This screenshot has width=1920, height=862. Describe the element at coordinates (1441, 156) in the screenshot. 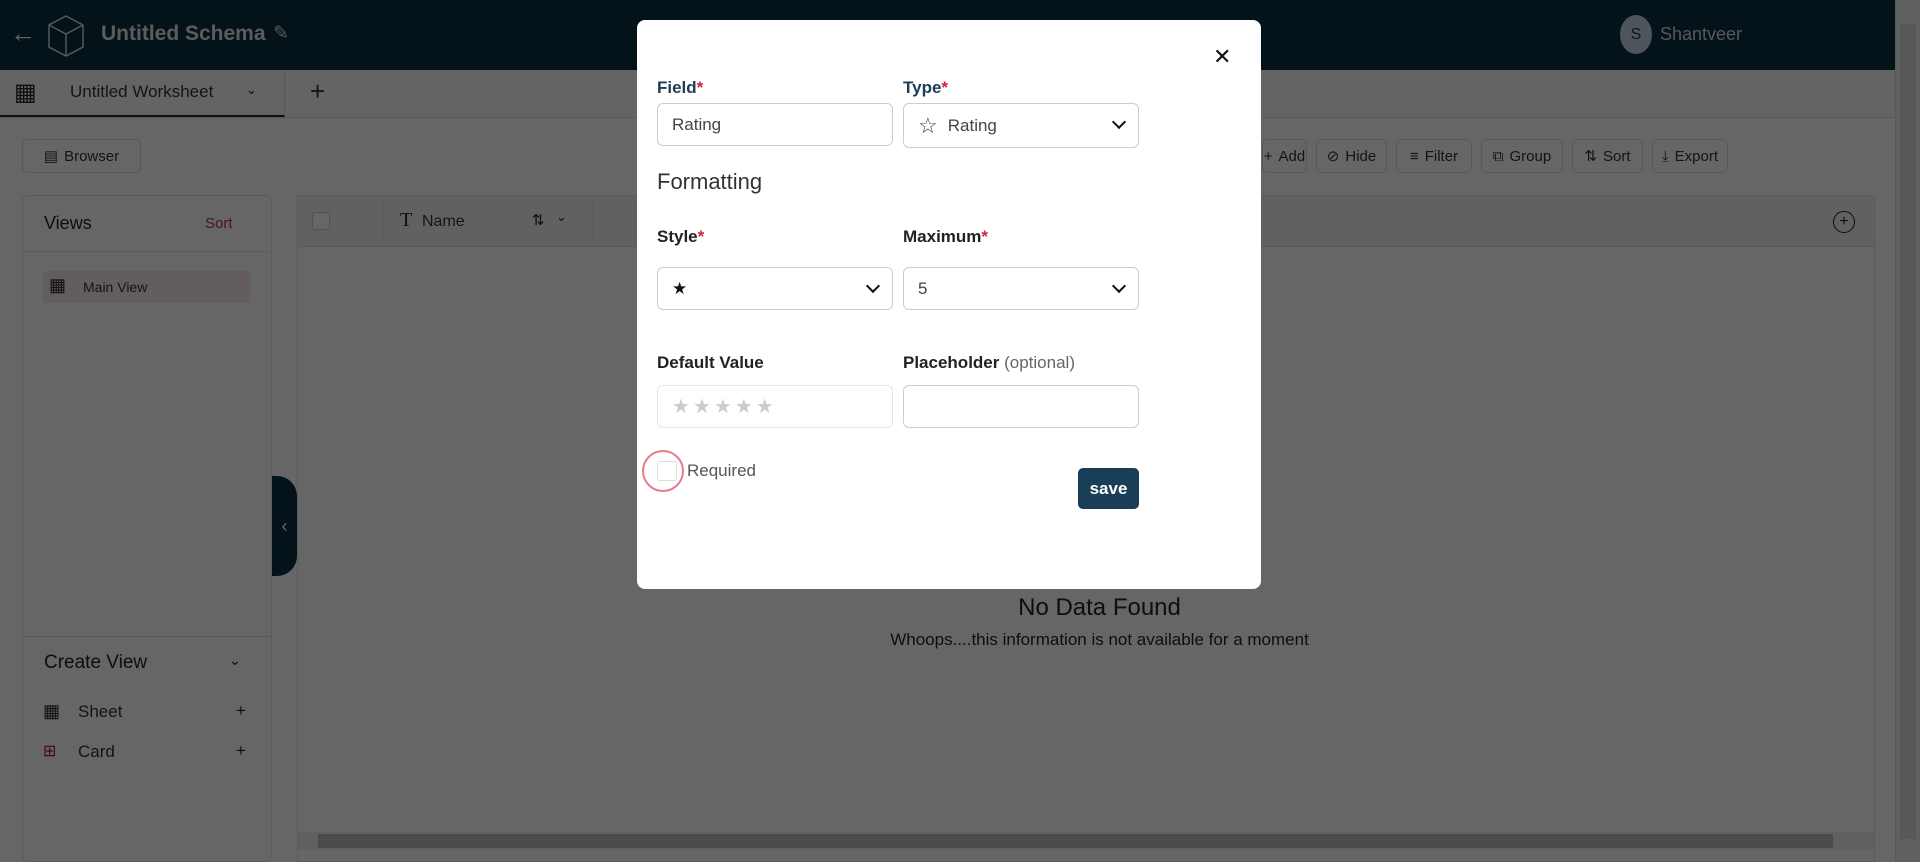

I see `filter-label: Filter` at that location.